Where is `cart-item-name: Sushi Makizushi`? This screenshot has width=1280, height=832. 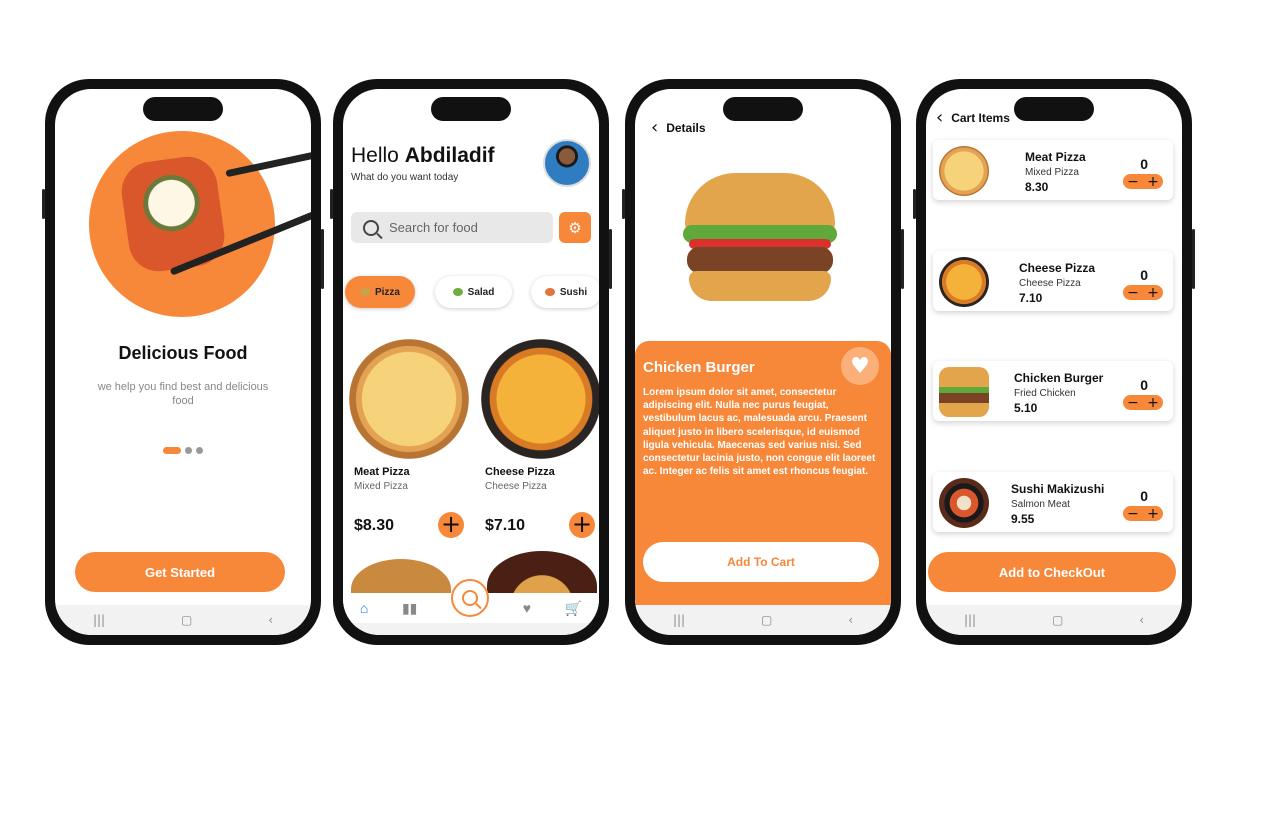
cart-item-name: Sushi Makizushi is located at coordinates (1058, 489).